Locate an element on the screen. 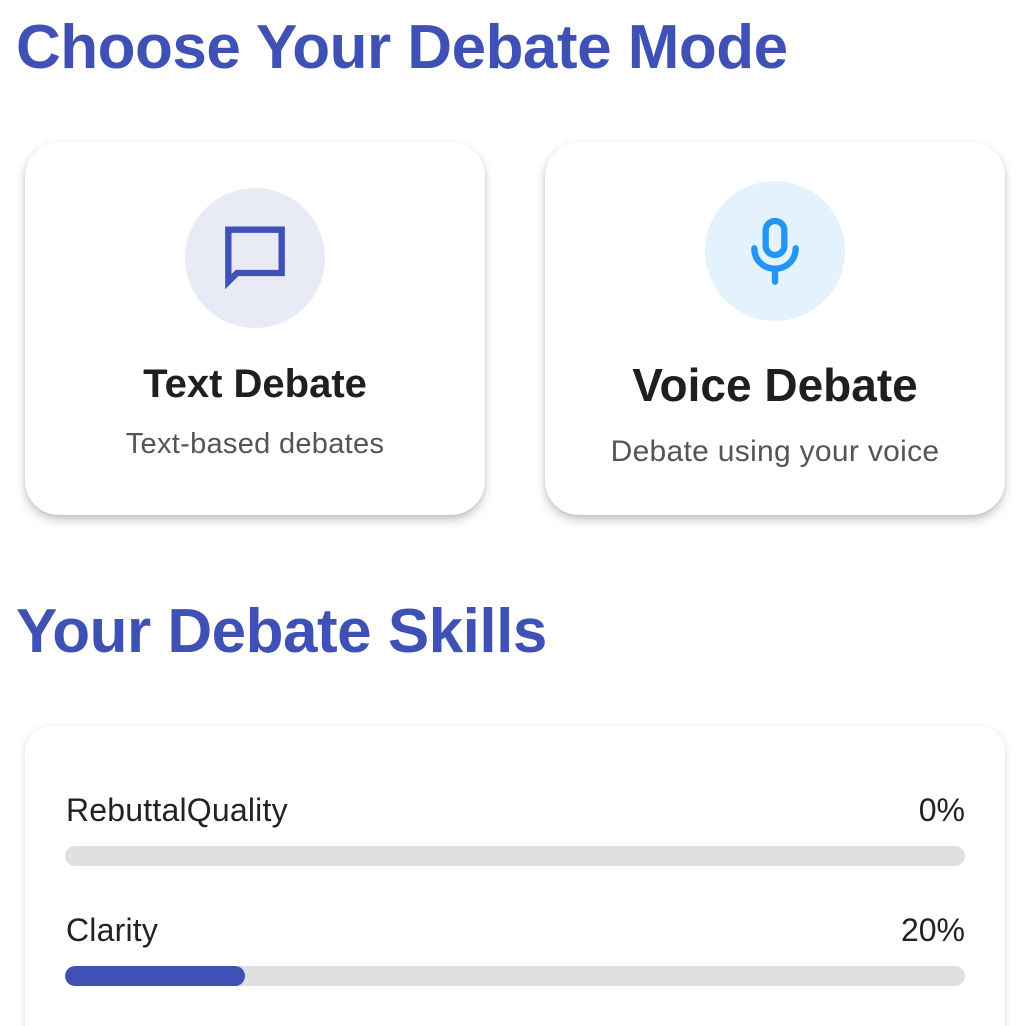 This screenshot has width=1026, height=1026. voice-debate-icon-circle is located at coordinates (775, 251).